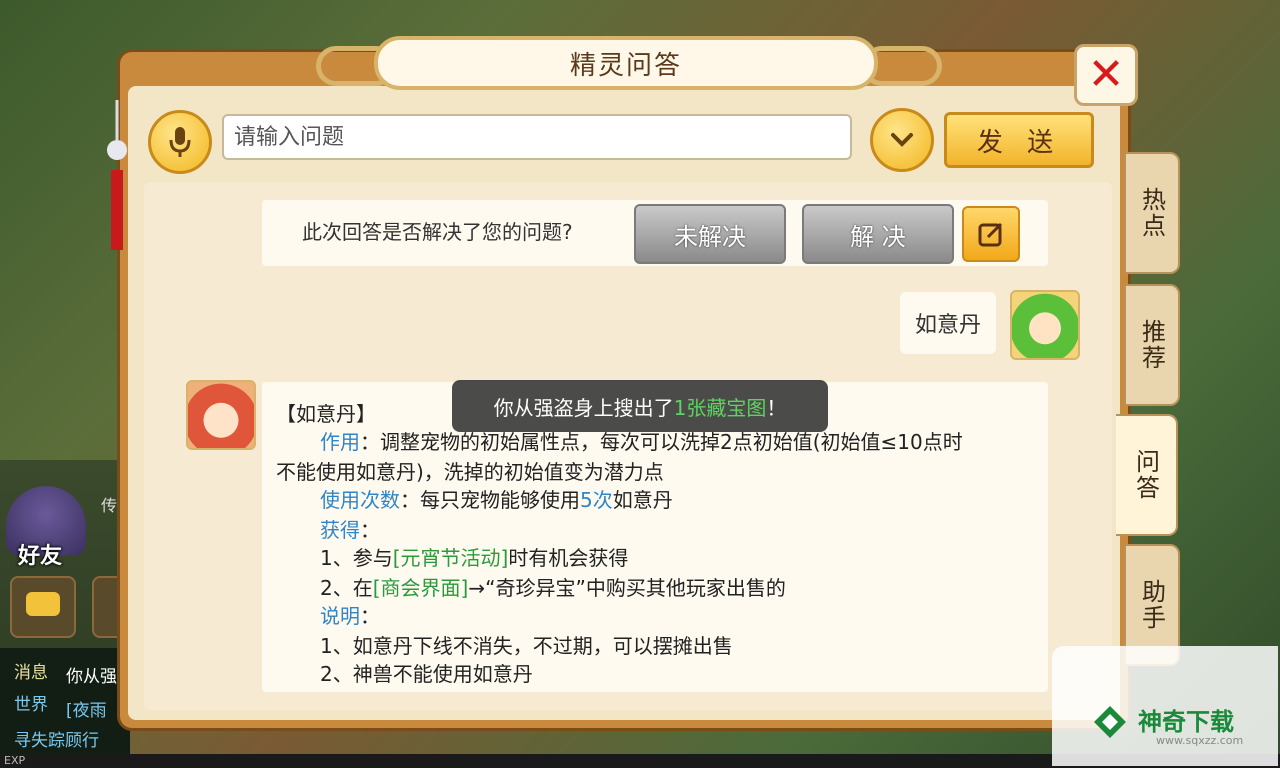 The width and height of the screenshot is (1280, 768). I want to click on solved-button: 解 决, so click(878, 234).